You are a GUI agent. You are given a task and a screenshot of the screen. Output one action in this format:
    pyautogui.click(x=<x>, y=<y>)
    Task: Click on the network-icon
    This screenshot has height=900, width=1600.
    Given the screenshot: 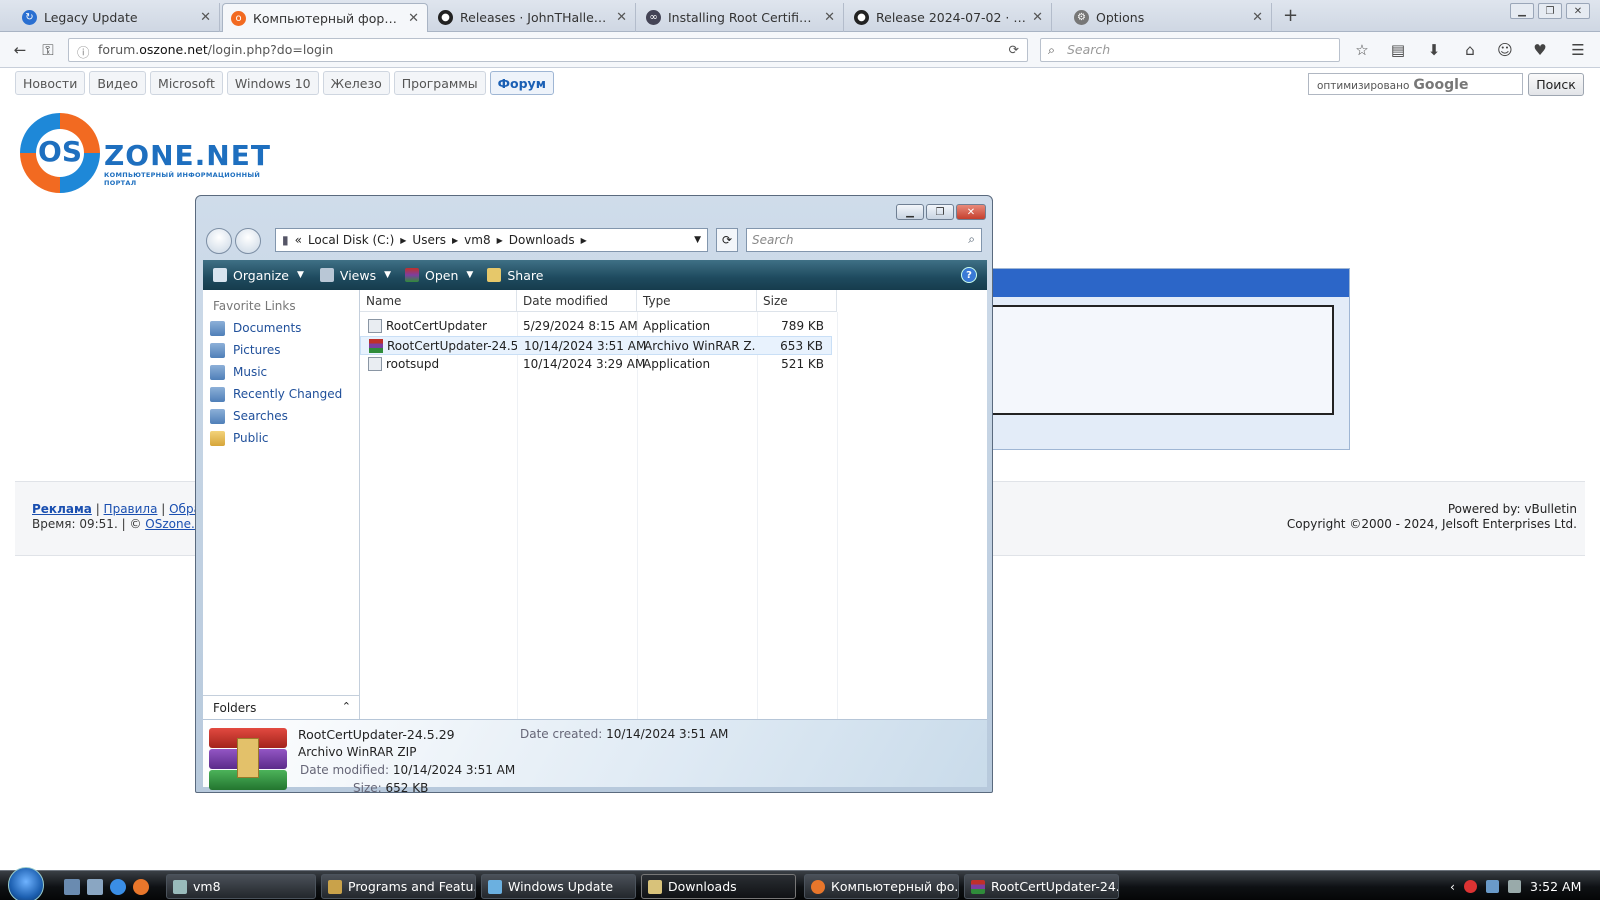 What is the action you would take?
    pyautogui.click(x=1492, y=886)
    